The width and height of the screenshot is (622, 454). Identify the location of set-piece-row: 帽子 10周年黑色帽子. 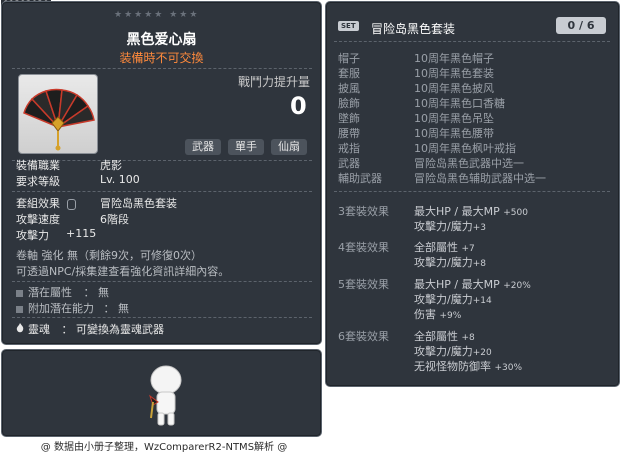
(416, 58).